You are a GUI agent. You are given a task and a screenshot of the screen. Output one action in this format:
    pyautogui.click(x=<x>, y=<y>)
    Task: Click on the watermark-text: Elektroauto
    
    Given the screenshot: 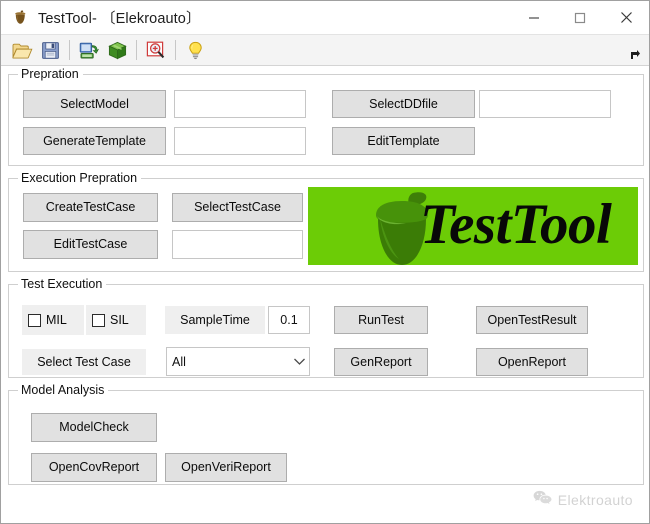 What is the action you would take?
    pyautogui.click(x=595, y=500)
    